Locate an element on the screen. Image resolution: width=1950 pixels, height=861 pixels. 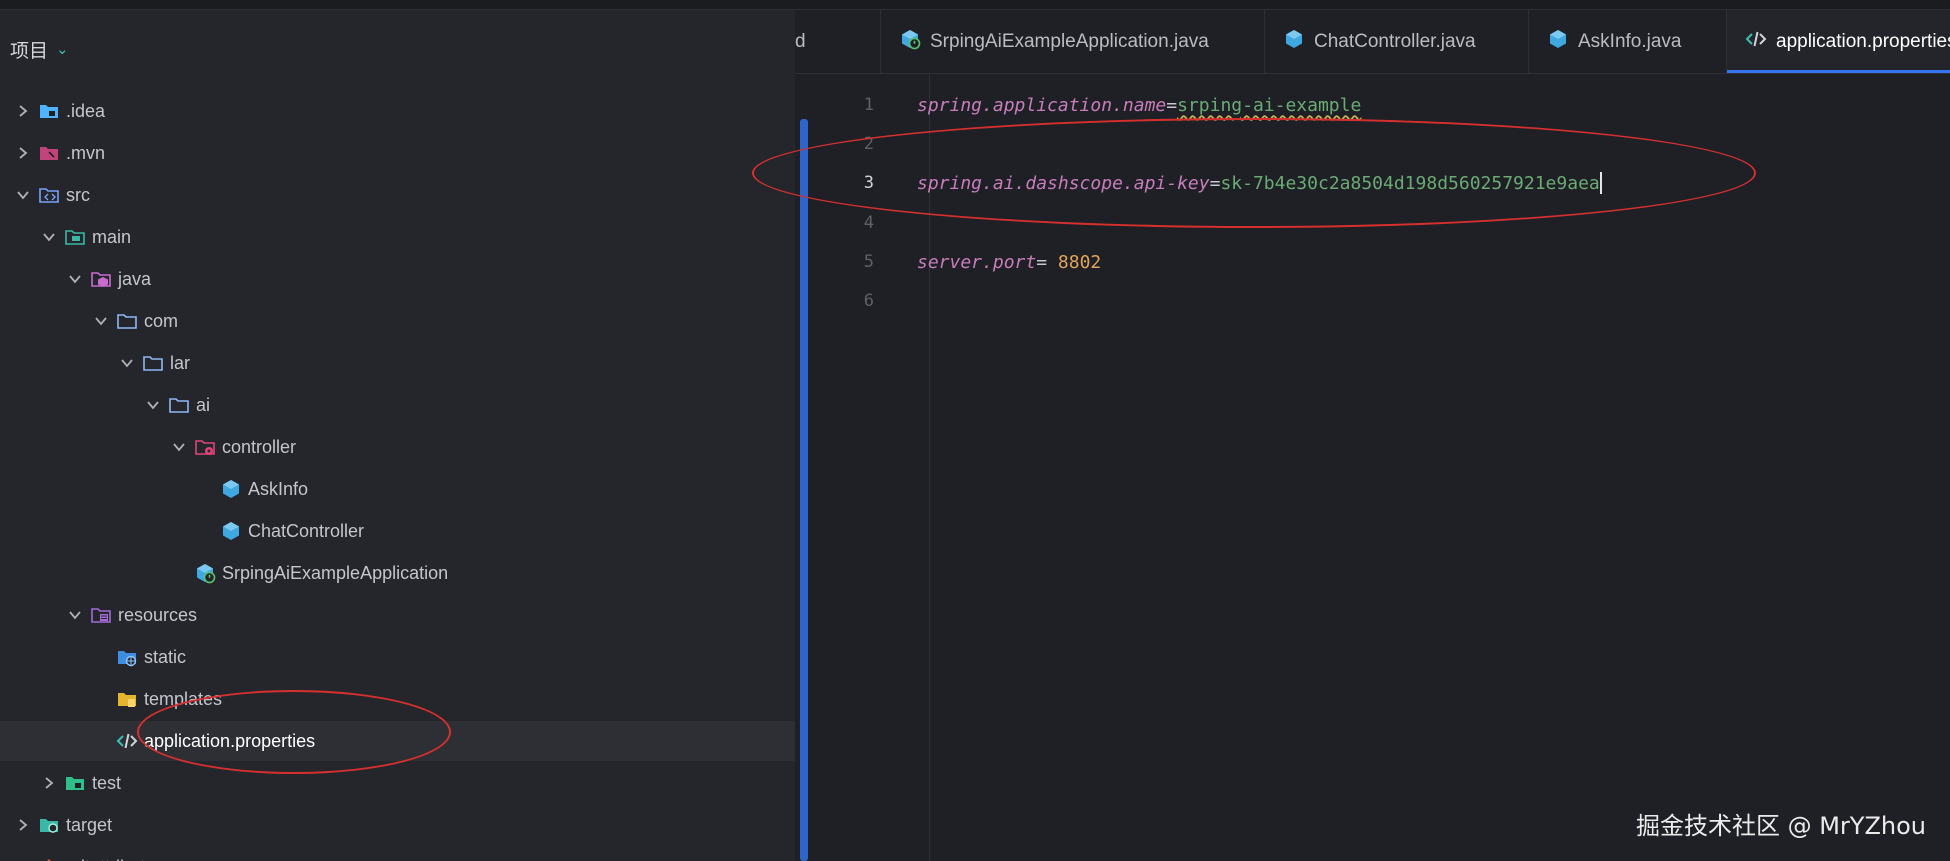
property-value: 8802 is located at coordinates (1079, 262).